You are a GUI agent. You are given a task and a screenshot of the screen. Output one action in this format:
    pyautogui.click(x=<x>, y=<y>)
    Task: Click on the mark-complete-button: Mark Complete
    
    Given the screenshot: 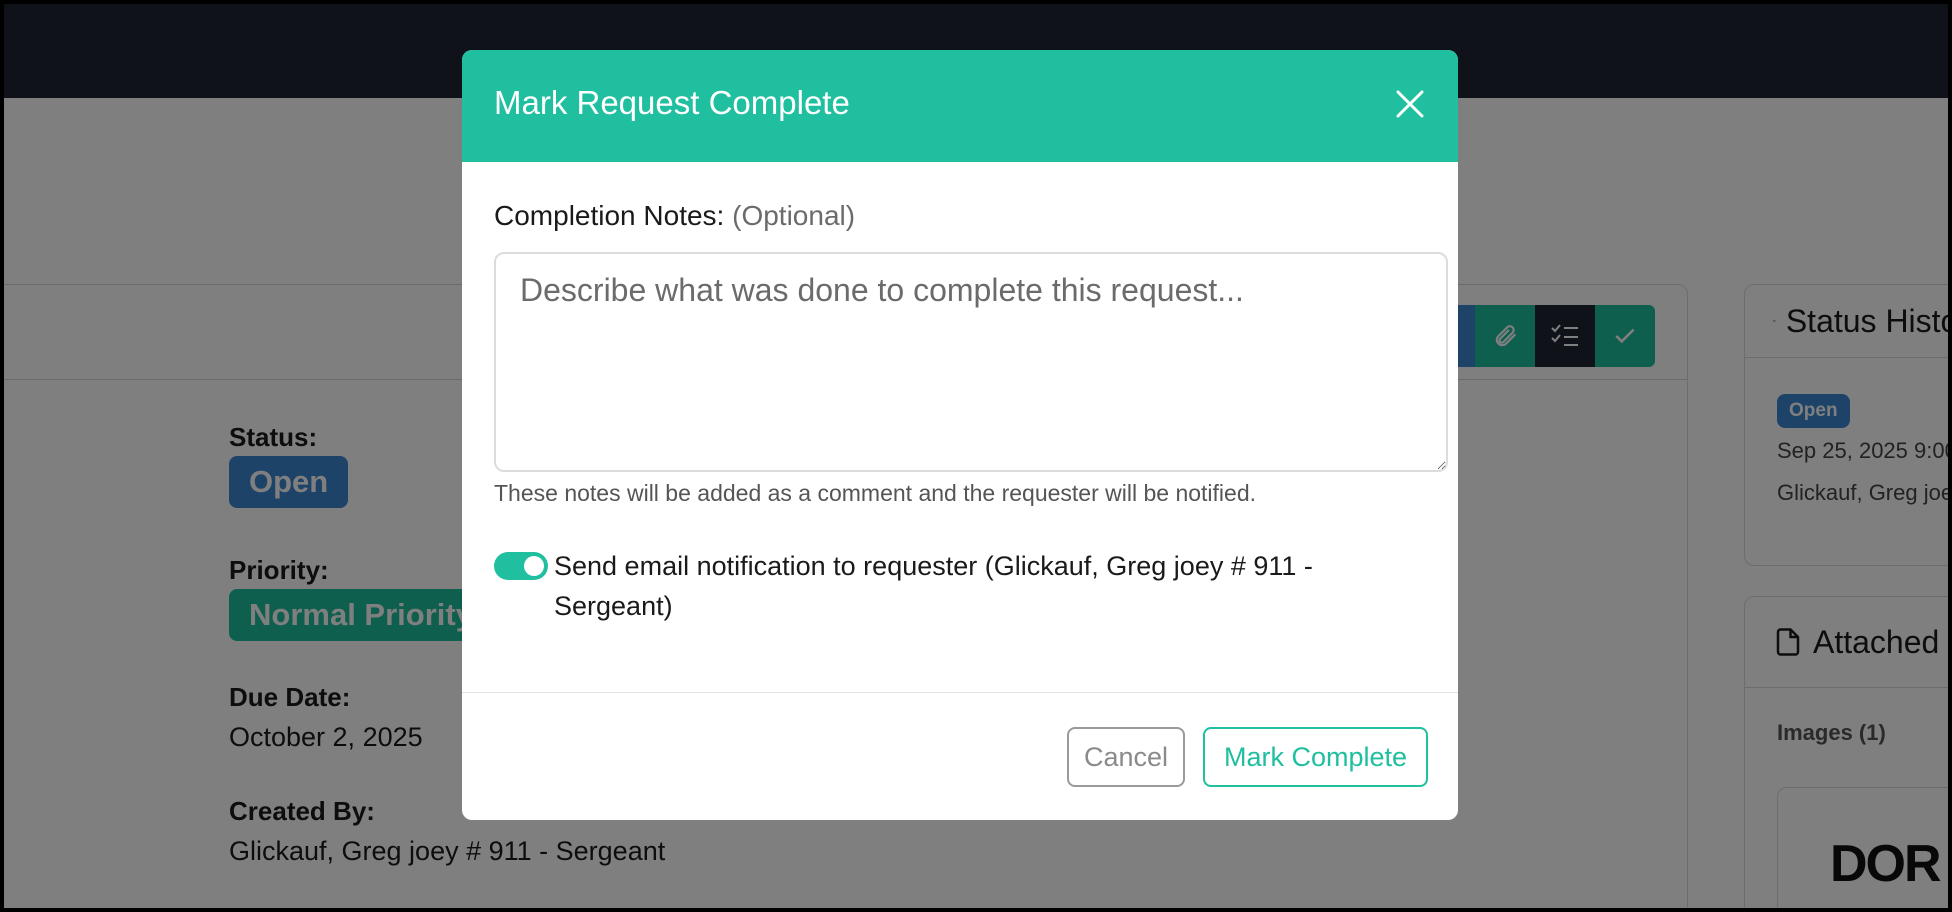 What is the action you would take?
    pyautogui.click(x=1315, y=757)
    